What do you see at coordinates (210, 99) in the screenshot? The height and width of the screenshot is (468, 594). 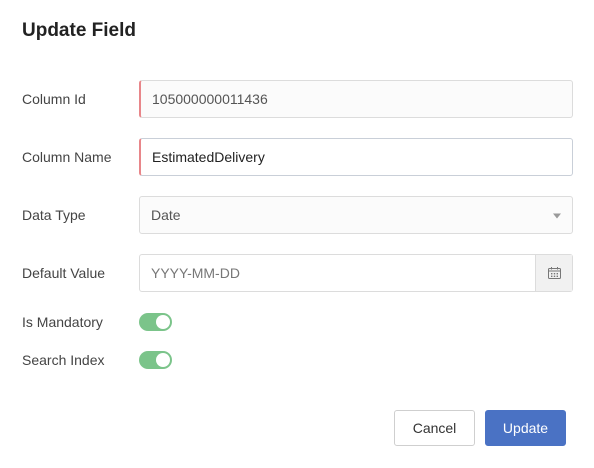 I see `column-id-value: 105000000011436` at bounding box center [210, 99].